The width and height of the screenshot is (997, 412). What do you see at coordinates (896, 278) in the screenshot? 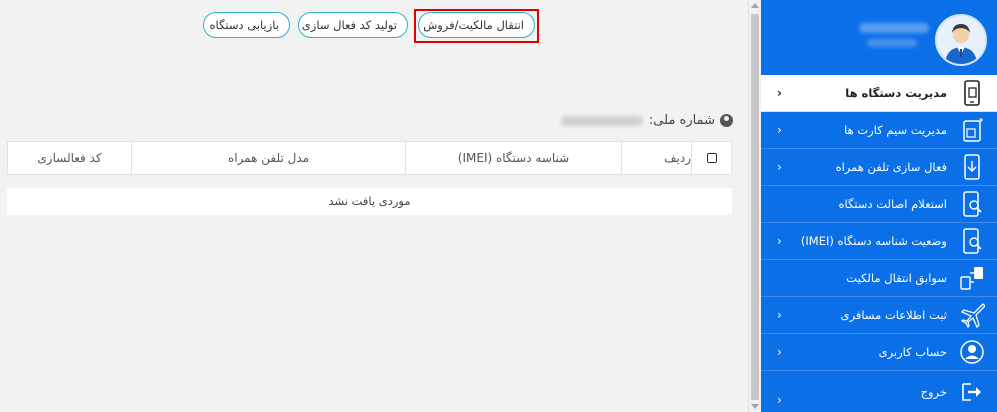
I see `sidebar-item-label: سوابق انتقال مالکیت` at bounding box center [896, 278].